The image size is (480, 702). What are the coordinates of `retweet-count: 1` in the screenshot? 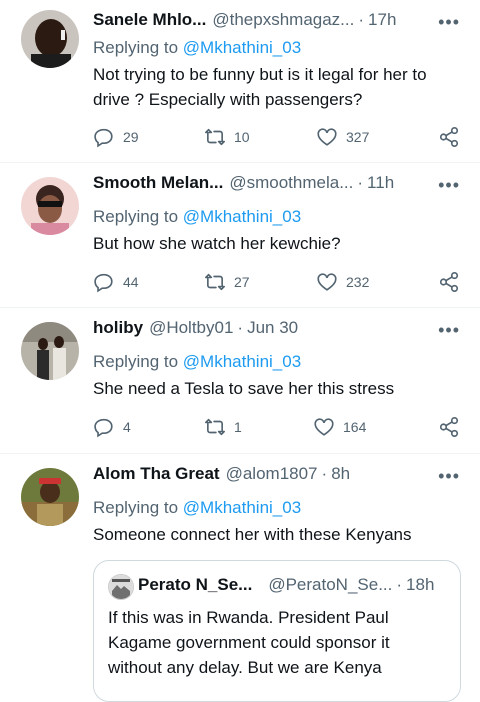 It's located at (238, 427).